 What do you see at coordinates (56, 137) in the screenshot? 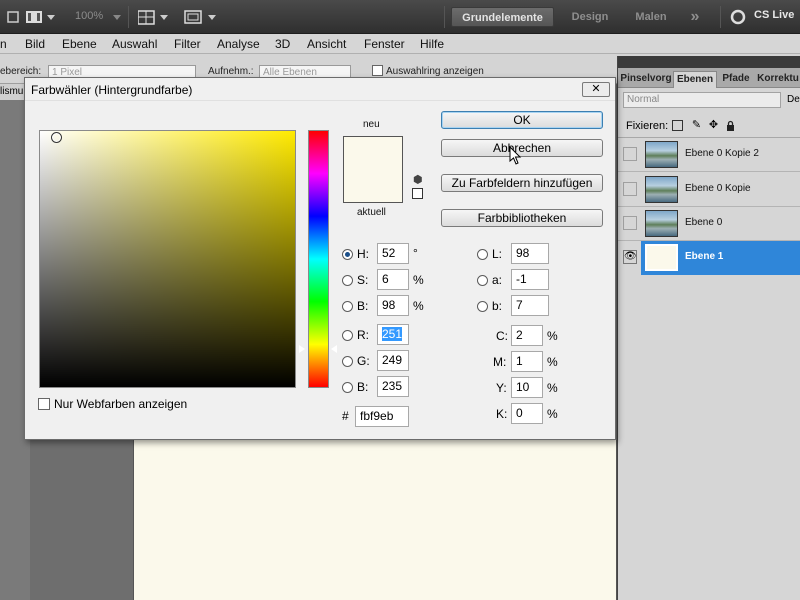
I see `color-field-cursor` at bounding box center [56, 137].